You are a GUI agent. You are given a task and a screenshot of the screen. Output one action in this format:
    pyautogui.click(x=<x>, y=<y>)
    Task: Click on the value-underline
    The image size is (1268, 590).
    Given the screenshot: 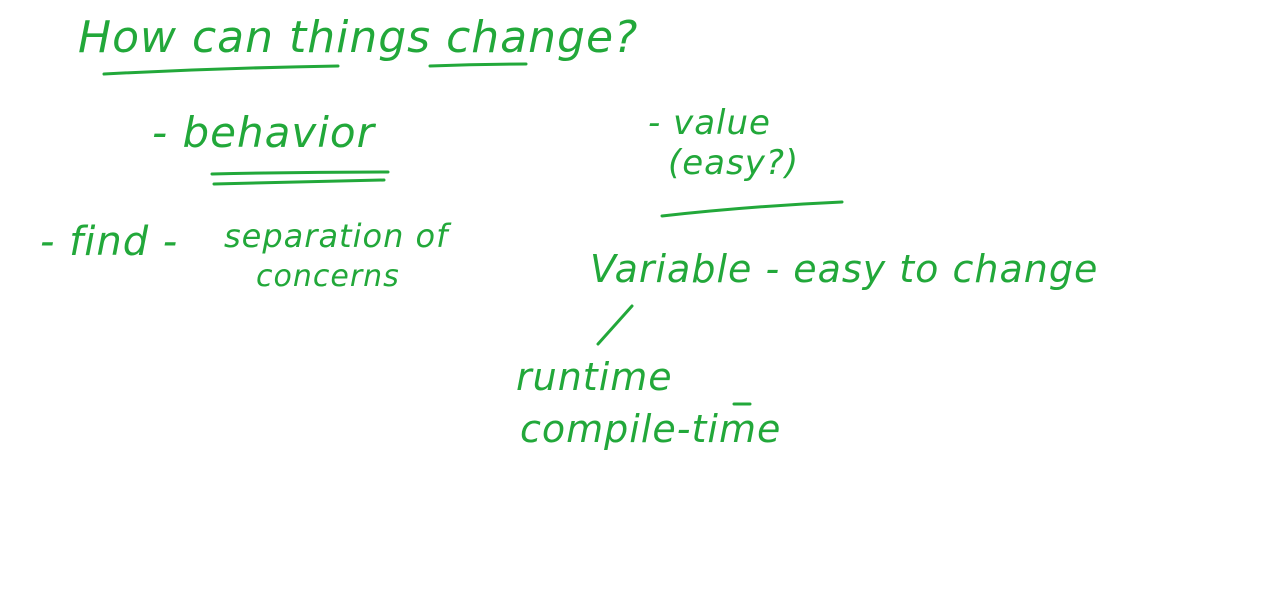 What is the action you would take?
    pyautogui.click(x=752, y=209)
    